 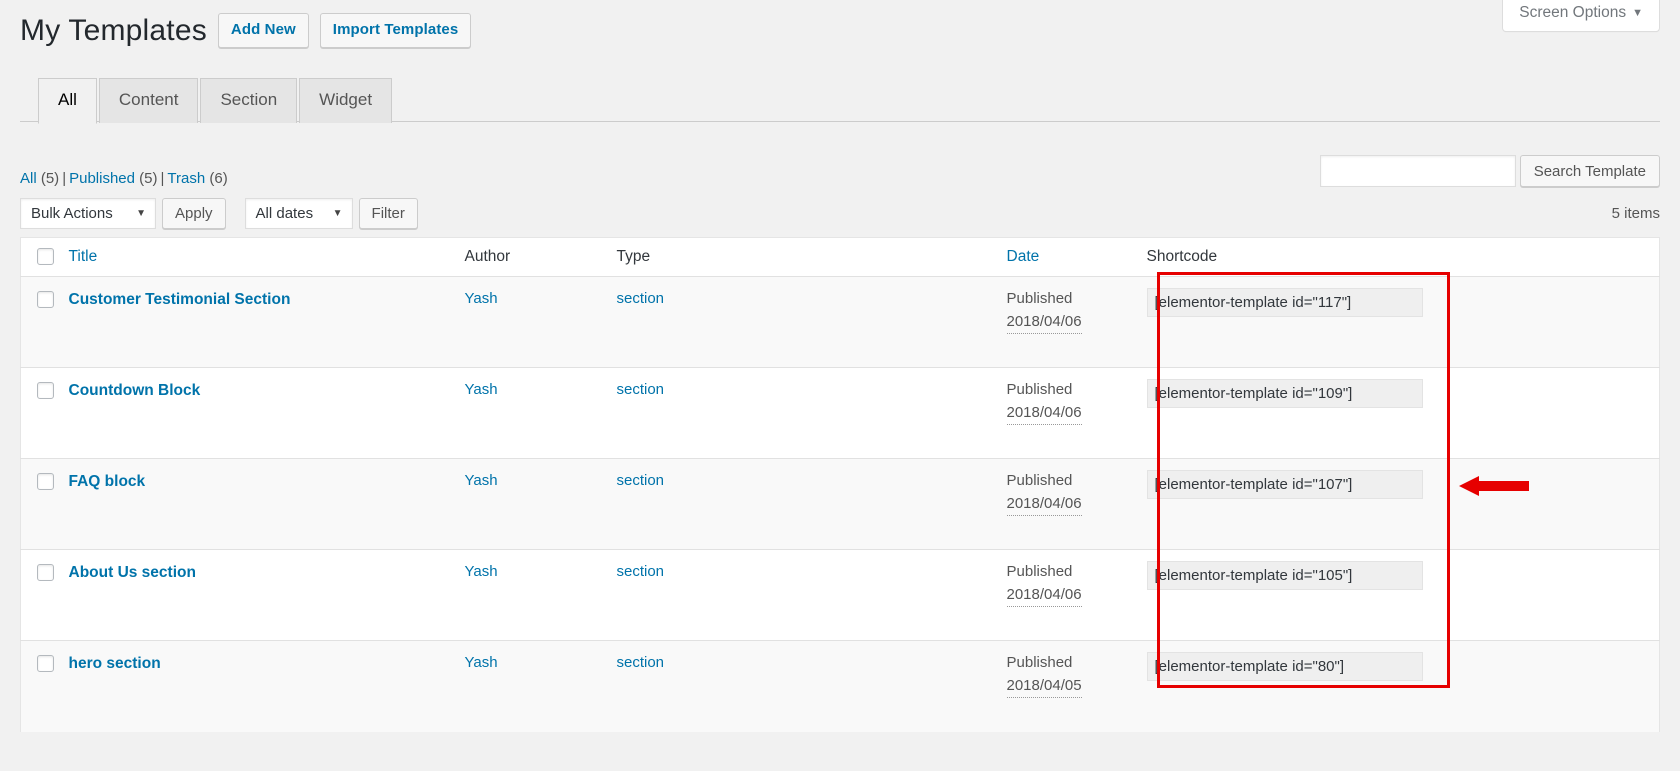 I want to click on select-all-checkbox, so click(x=45, y=257).